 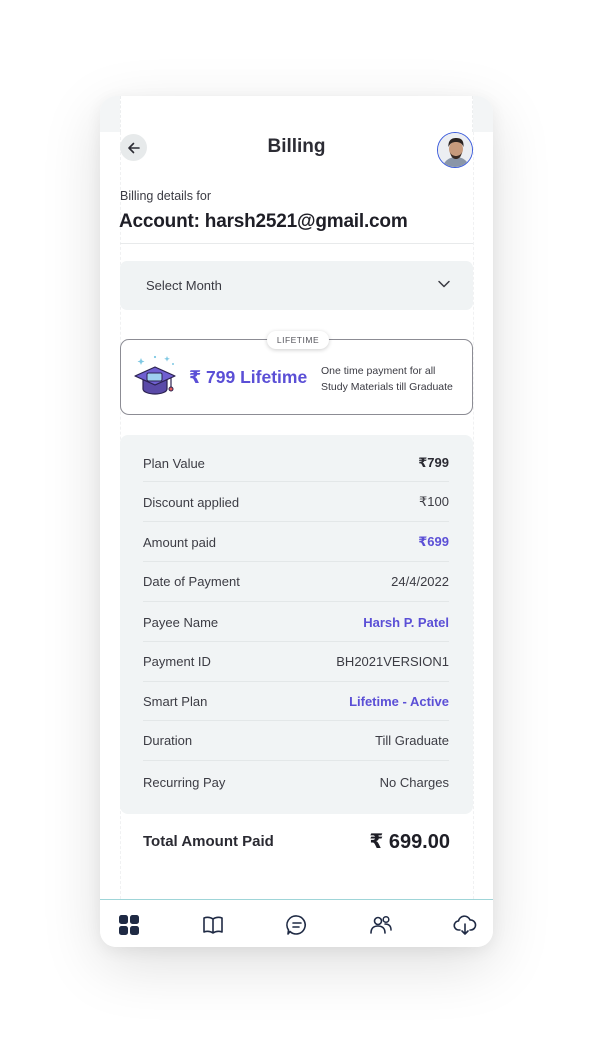 What do you see at coordinates (399, 701) in the screenshot?
I see `detail-value: Lifetime - Active` at bounding box center [399, 701].